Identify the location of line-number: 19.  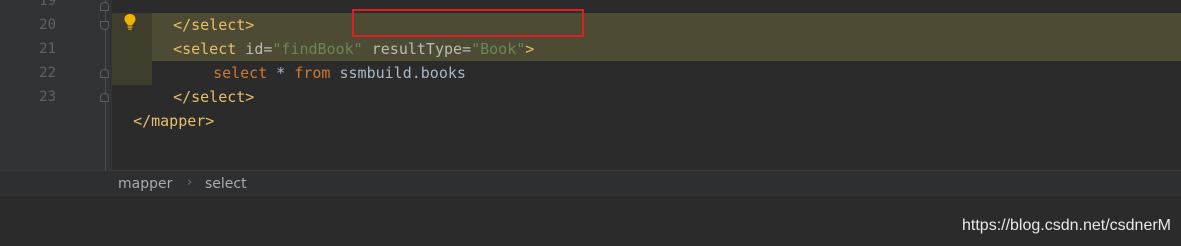
(47, 4).